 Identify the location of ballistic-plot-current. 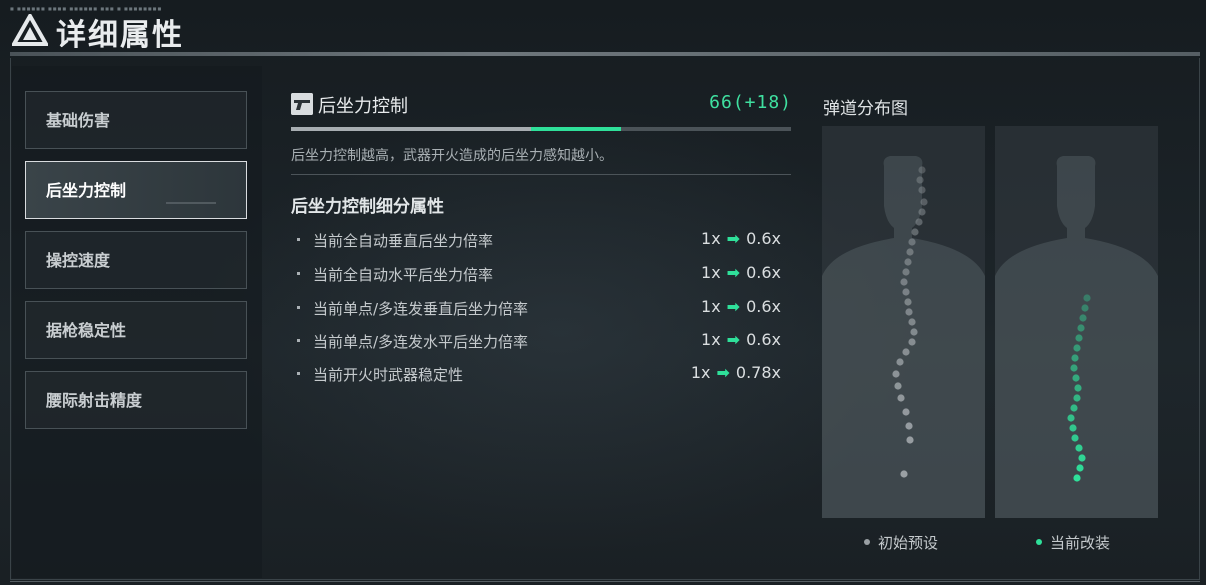
(1076, 337).